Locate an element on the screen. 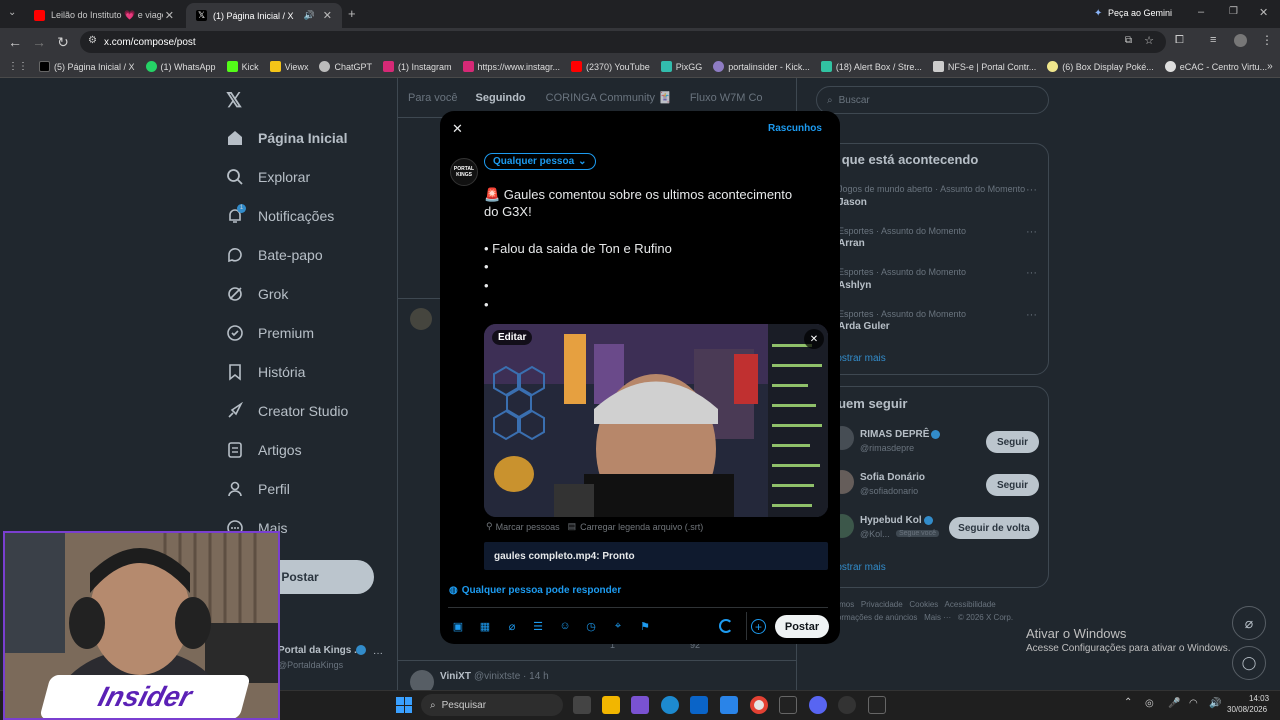  mic-icon: 🎤 is located at coordinates (1174, 703).